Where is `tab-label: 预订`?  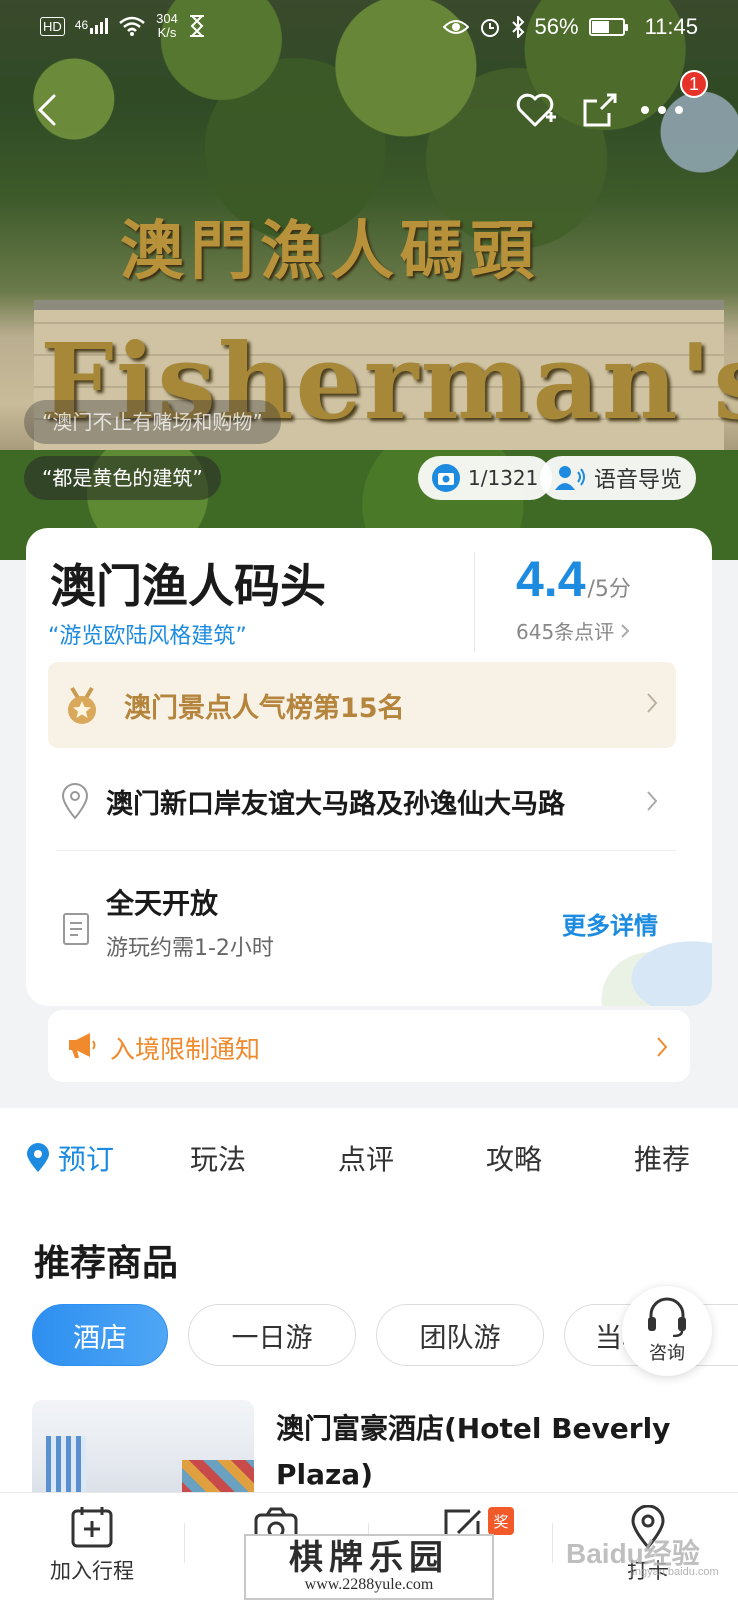 tab-label: 预订 is located at coordinates (86, 1159).